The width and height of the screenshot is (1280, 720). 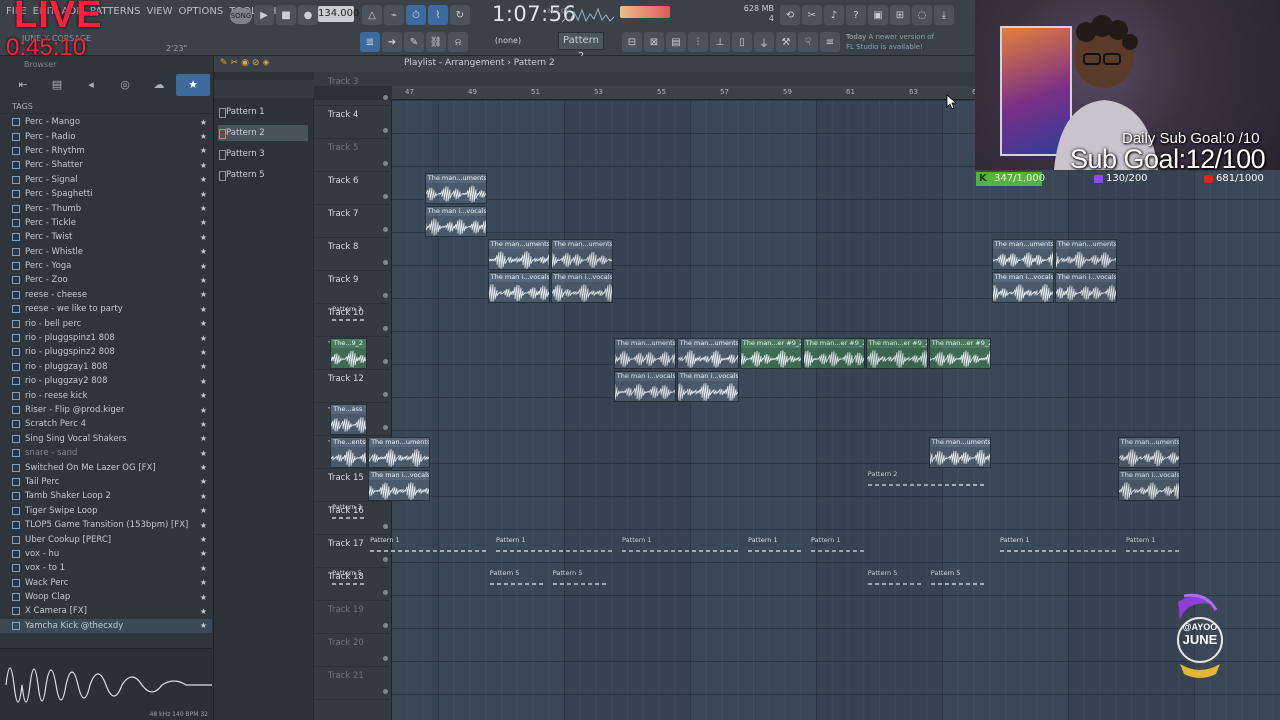 I want to click on favorites-icon: ★, so click(x=193, y=85).